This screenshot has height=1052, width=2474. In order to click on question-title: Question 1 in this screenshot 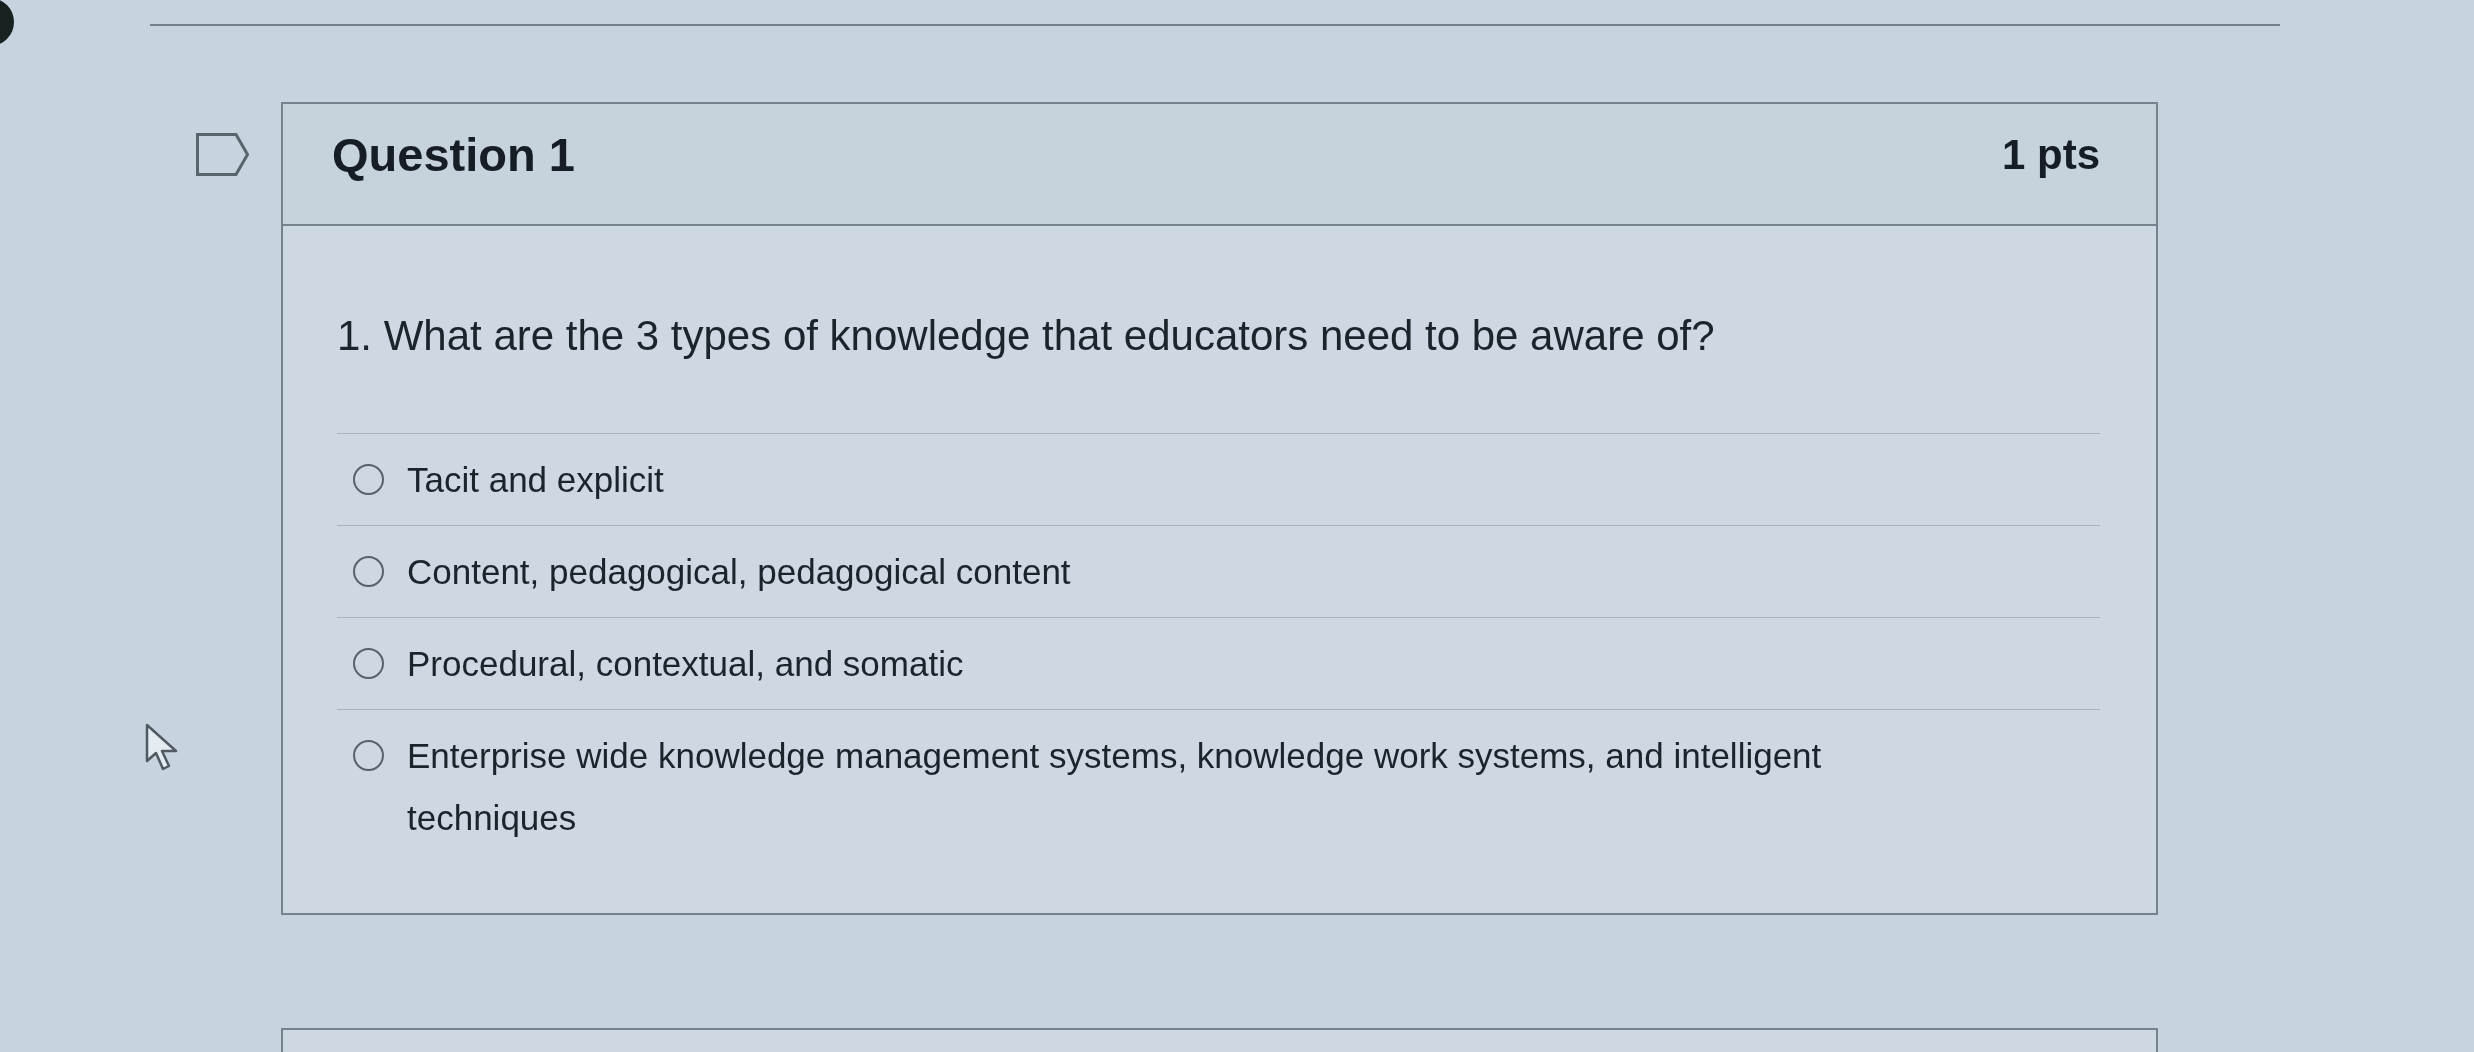, I will do `click(453, 155)`.